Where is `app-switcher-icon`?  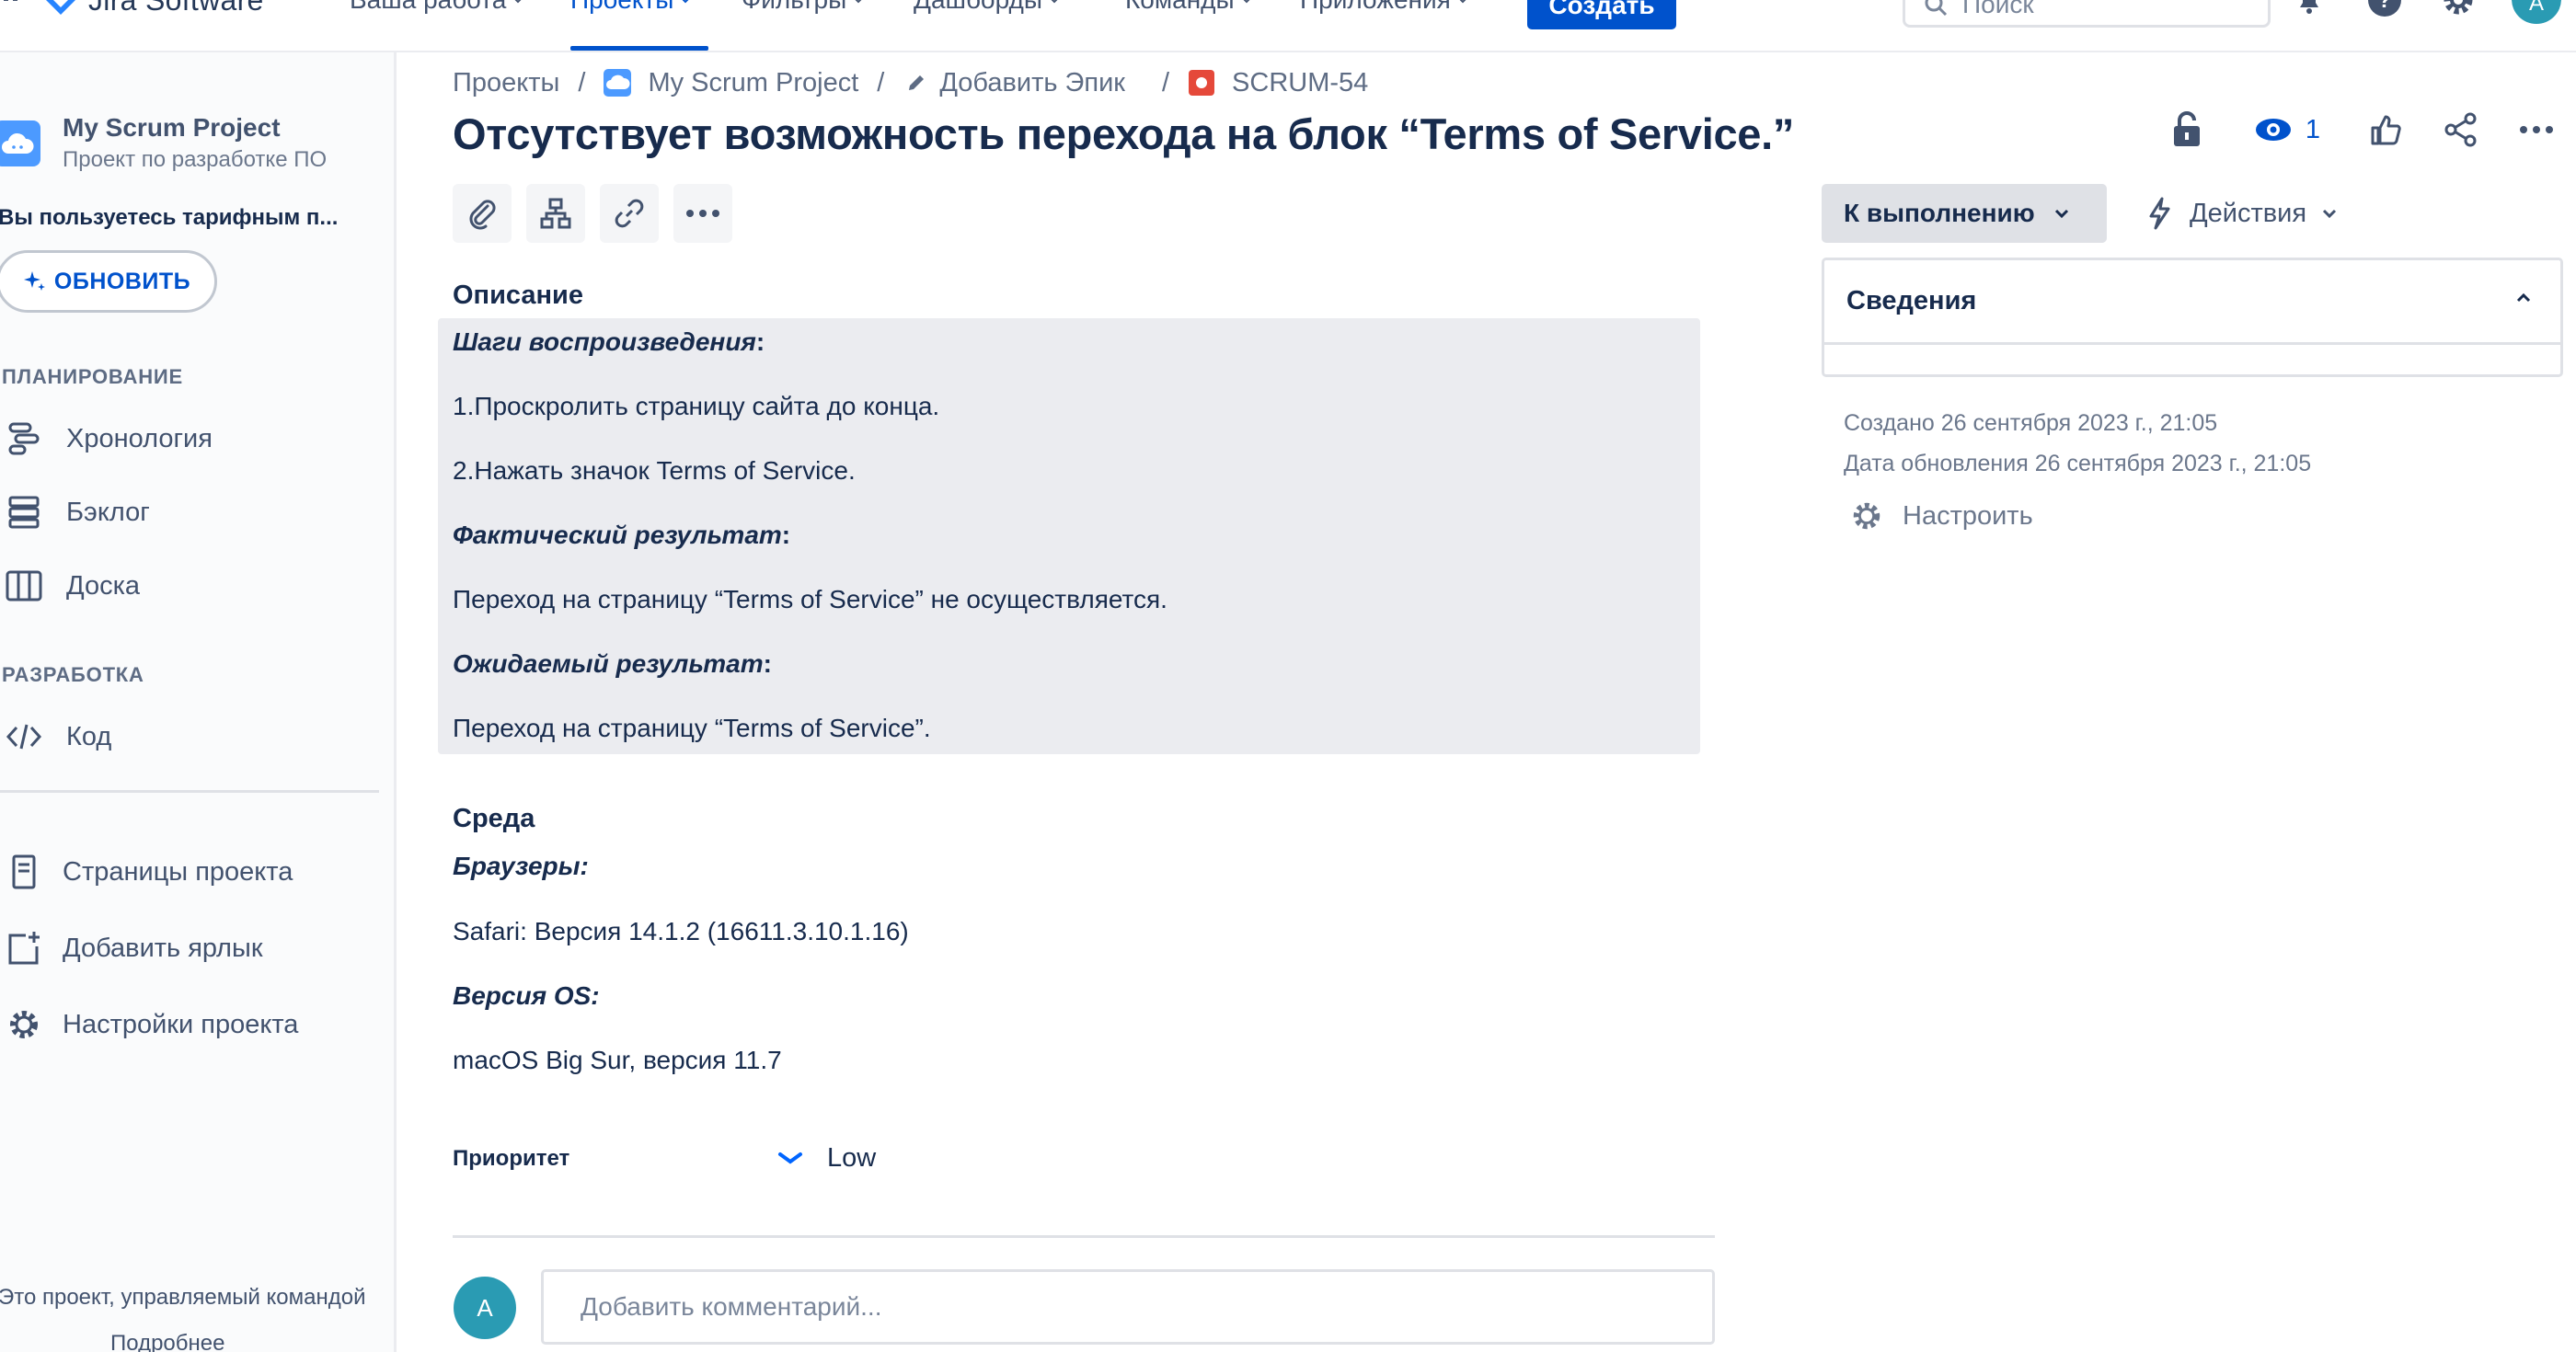 app-switcher-icon is located at coordinates (12, 6).